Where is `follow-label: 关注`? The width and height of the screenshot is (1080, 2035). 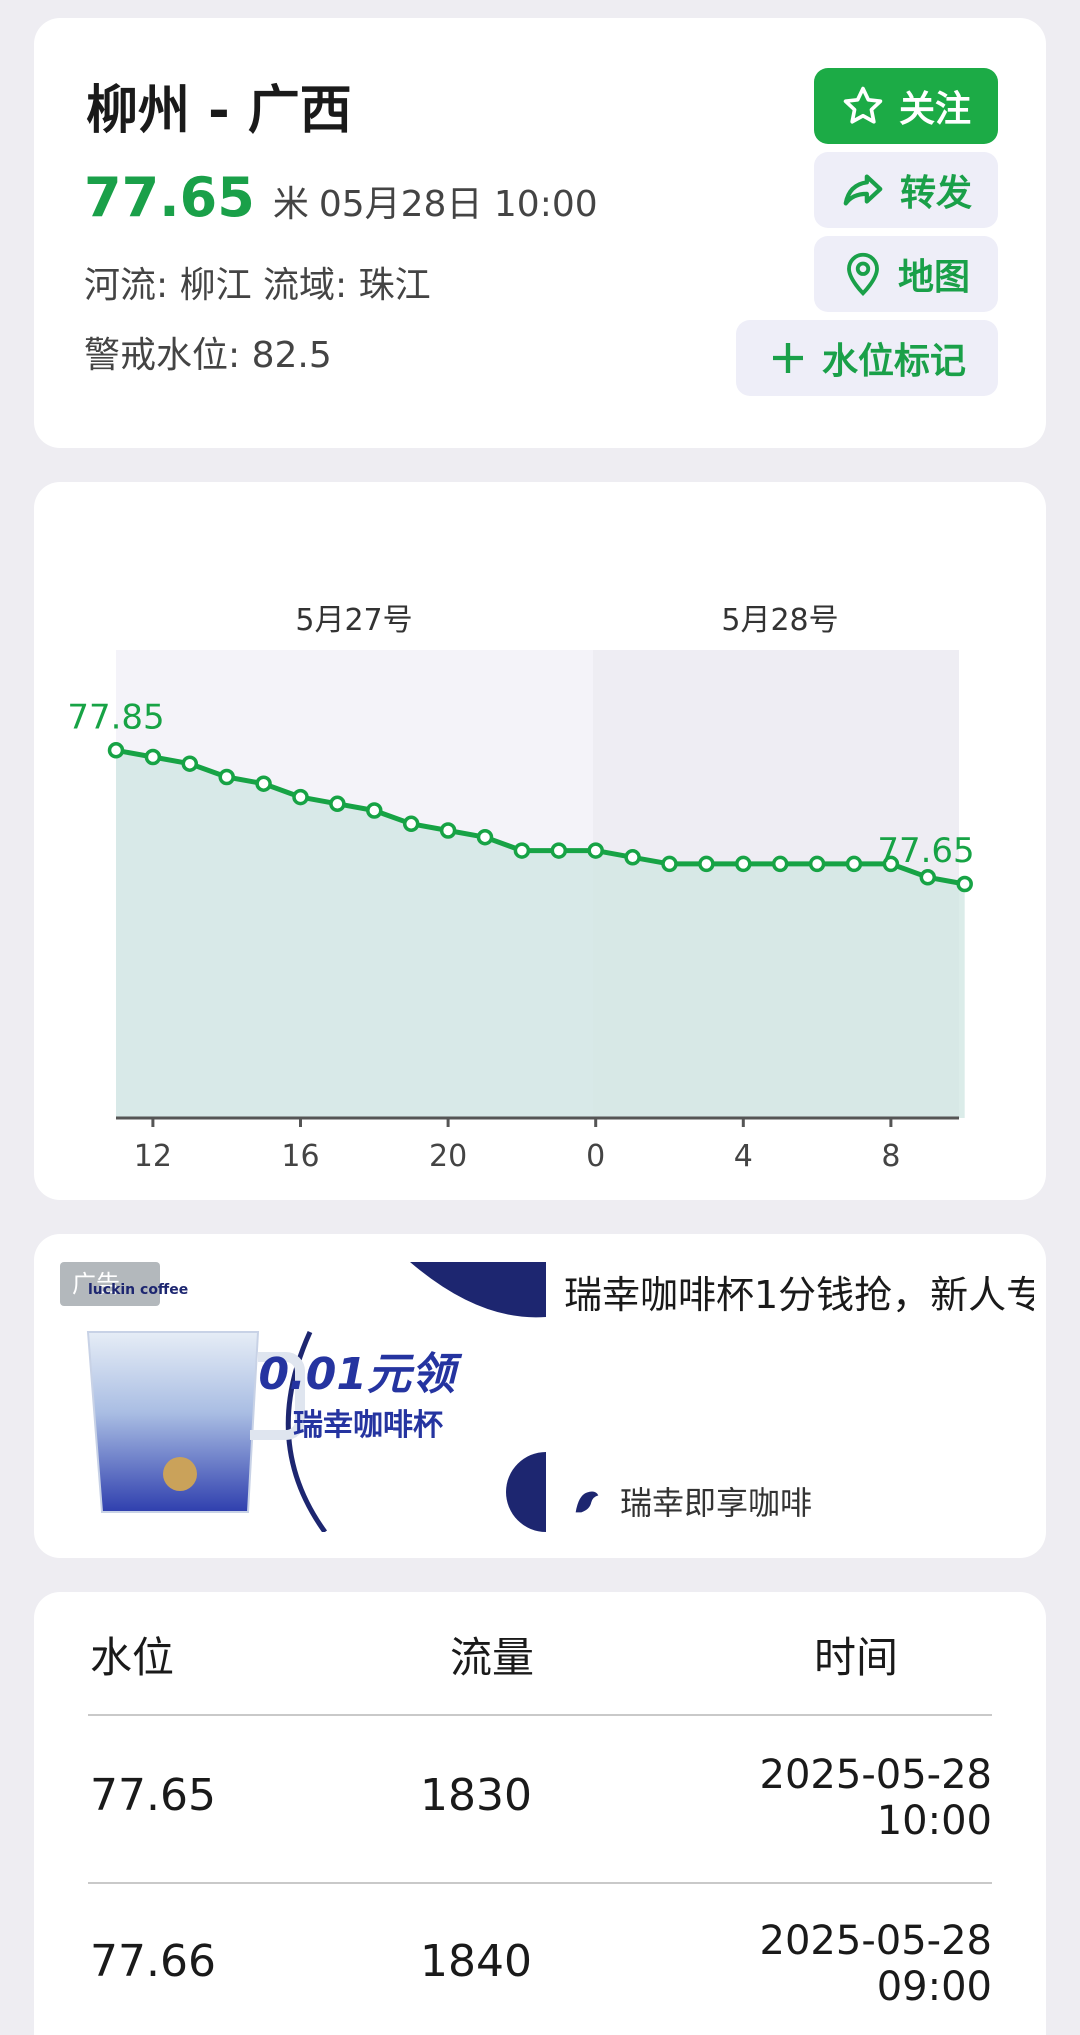
follow-label: 关注 is located at coordinates (934, 109).